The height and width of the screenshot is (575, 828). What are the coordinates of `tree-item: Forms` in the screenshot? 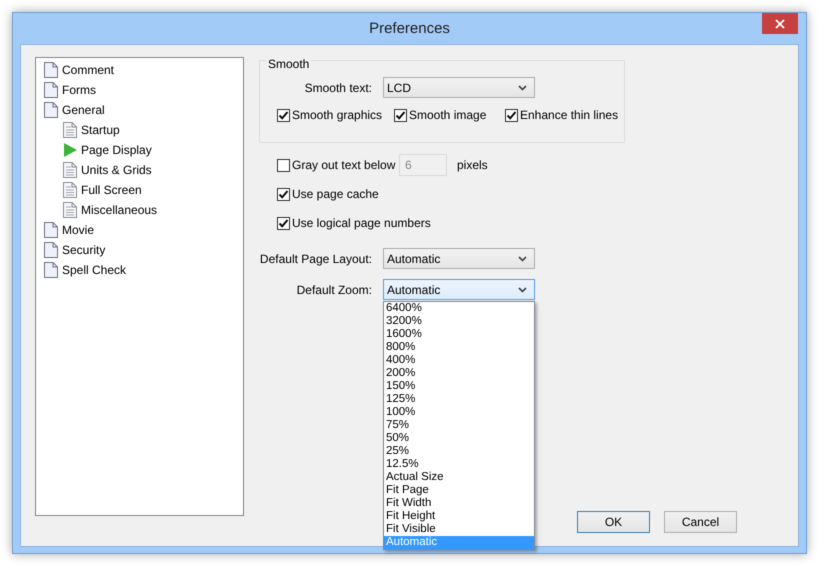 It's located at (143, 90).